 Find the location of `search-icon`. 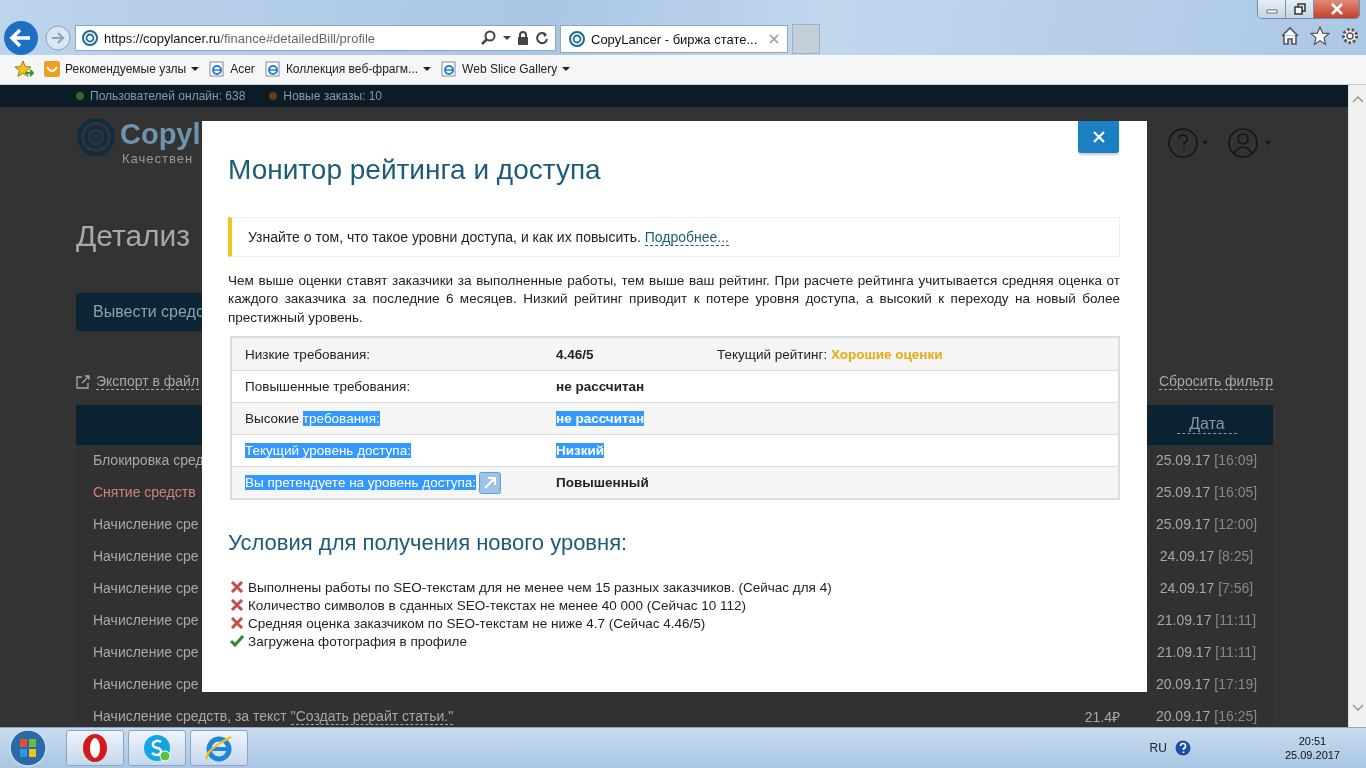

search-icon is located at coordinates (489, 38).